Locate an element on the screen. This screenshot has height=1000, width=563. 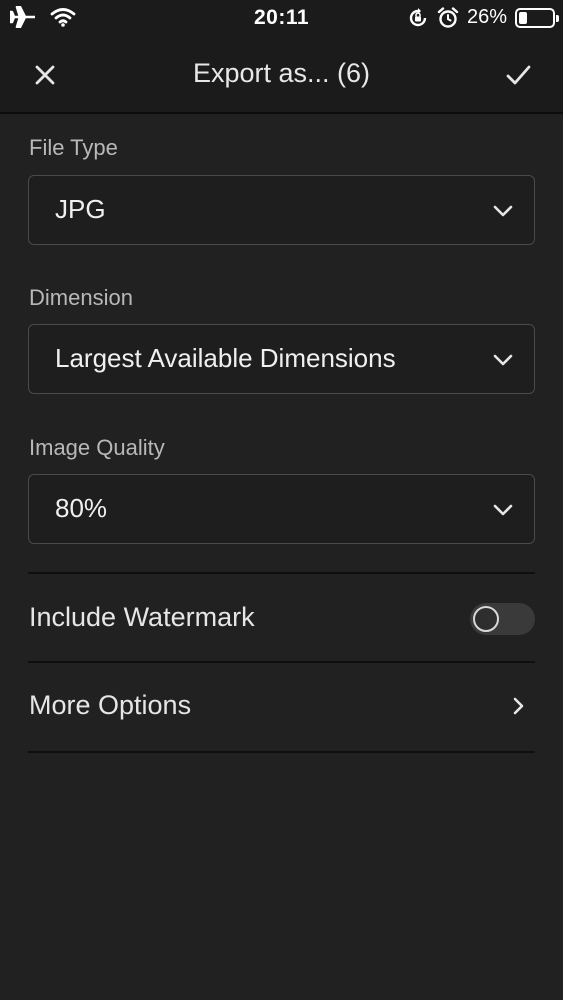
image-quality-select: 80% is located at coordinates (281, 509).